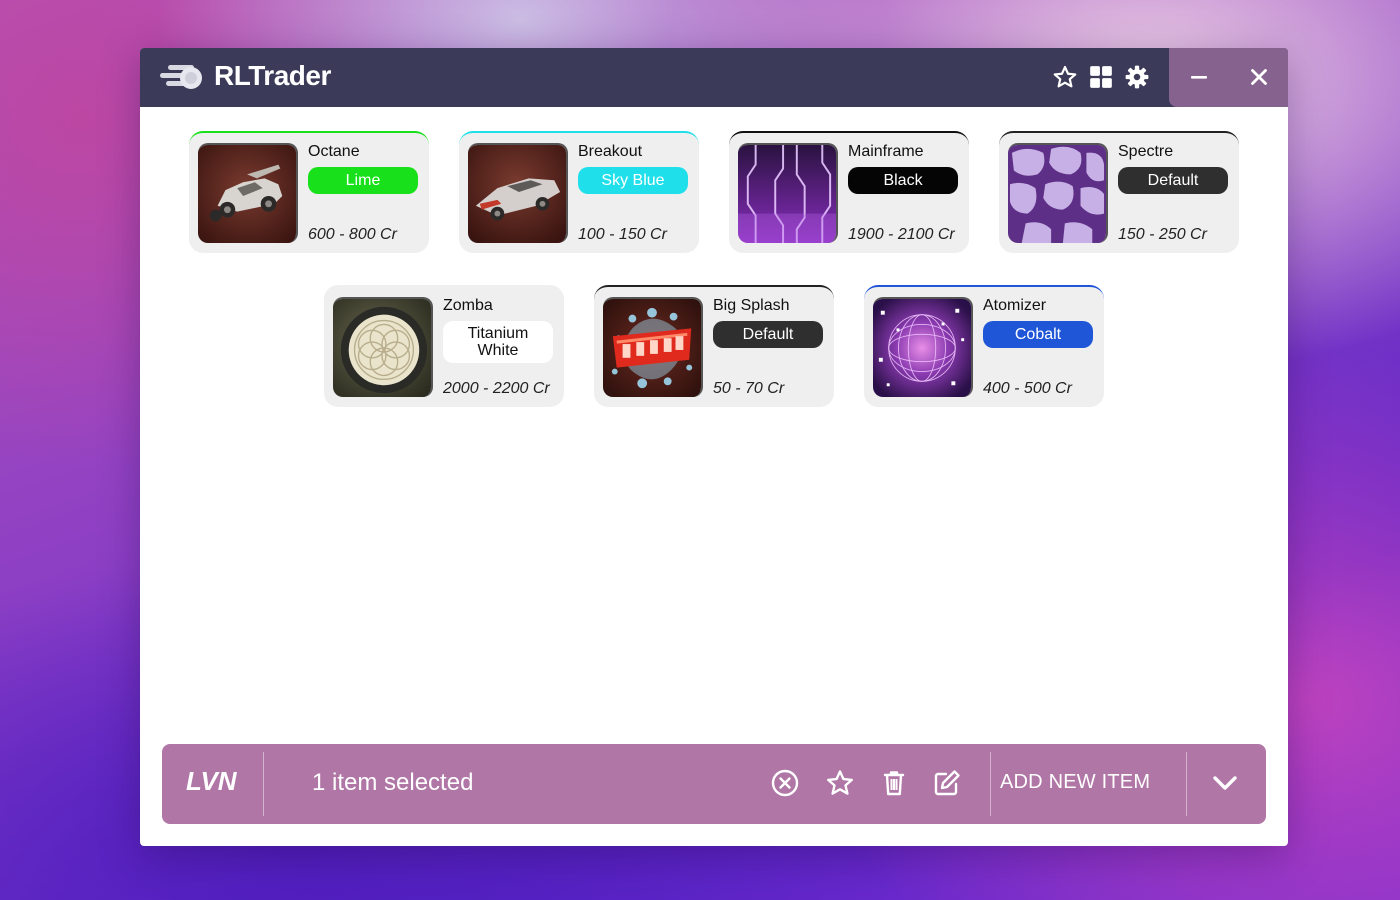 This screenshot has width=1400, height=900. Describe the element at coordinates (610, 151) in the screenshot. I see `item-name: Breakout` at that location.